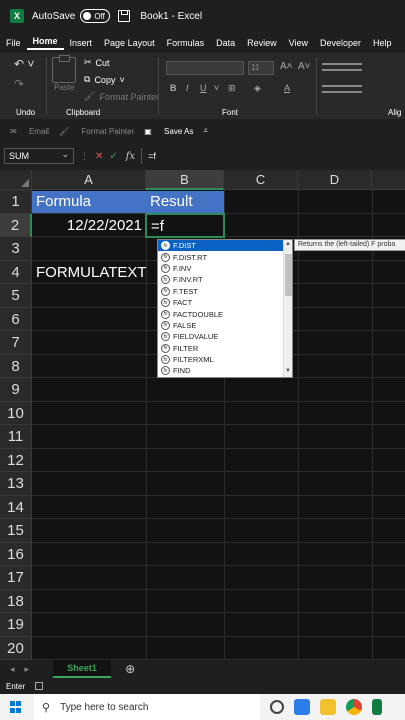 Image resolution: width=405 pixels, height=720 pixels. I want to click on tab-file: File, so click(13, 43).